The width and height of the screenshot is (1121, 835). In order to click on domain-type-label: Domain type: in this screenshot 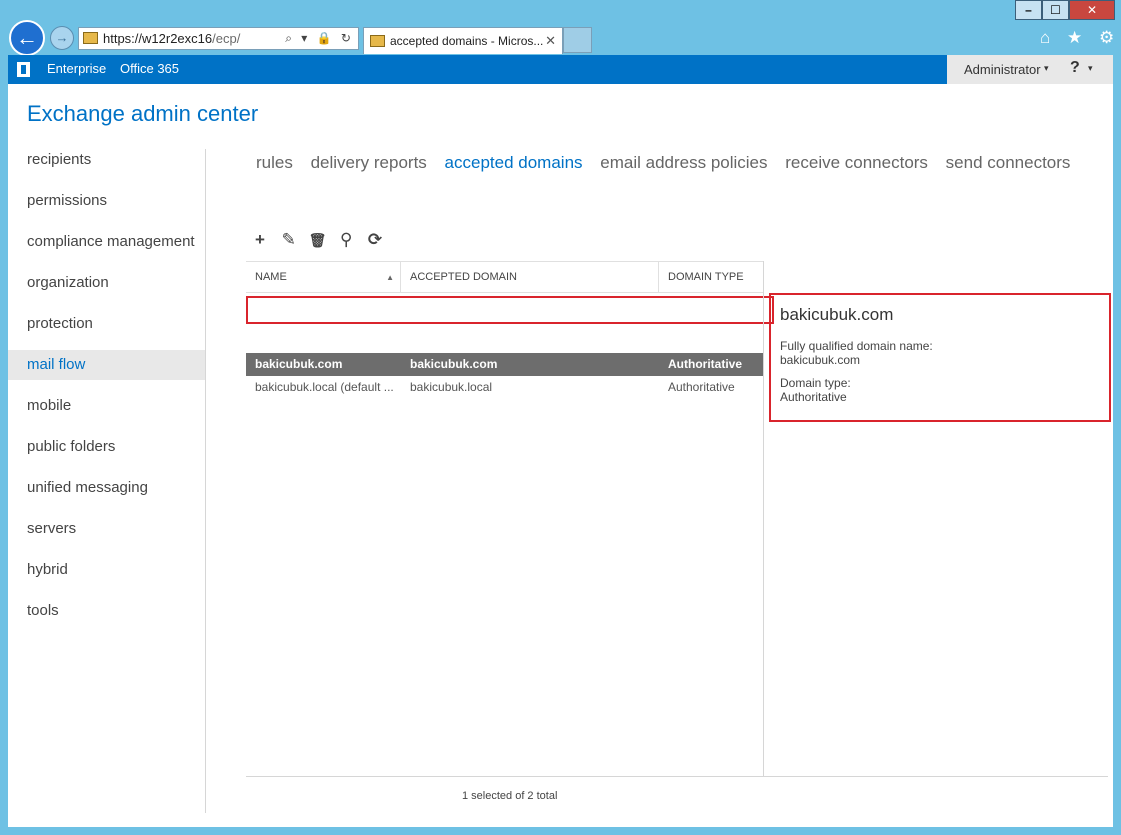, I will do `click(815, 383)`.